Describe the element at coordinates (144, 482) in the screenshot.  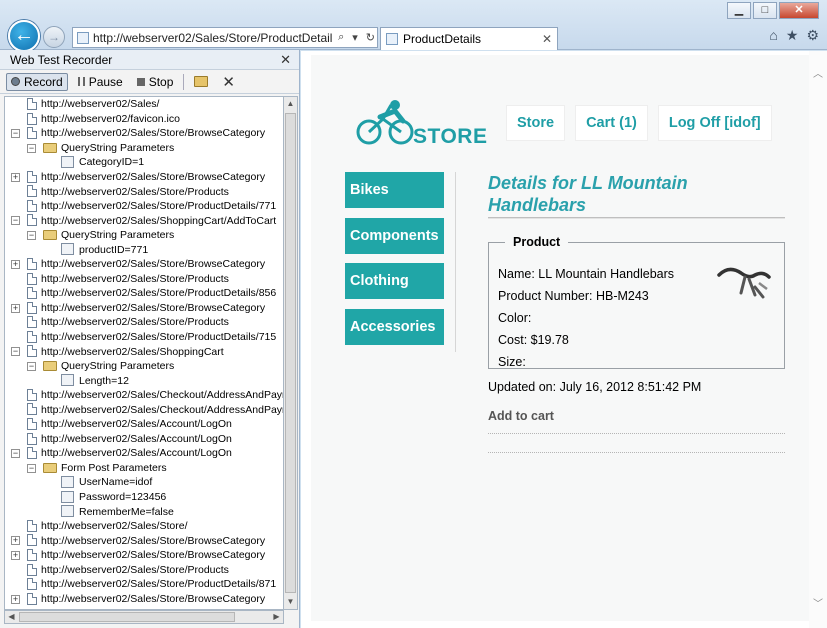
I see `parameter-node: UserName=idof` at that location.